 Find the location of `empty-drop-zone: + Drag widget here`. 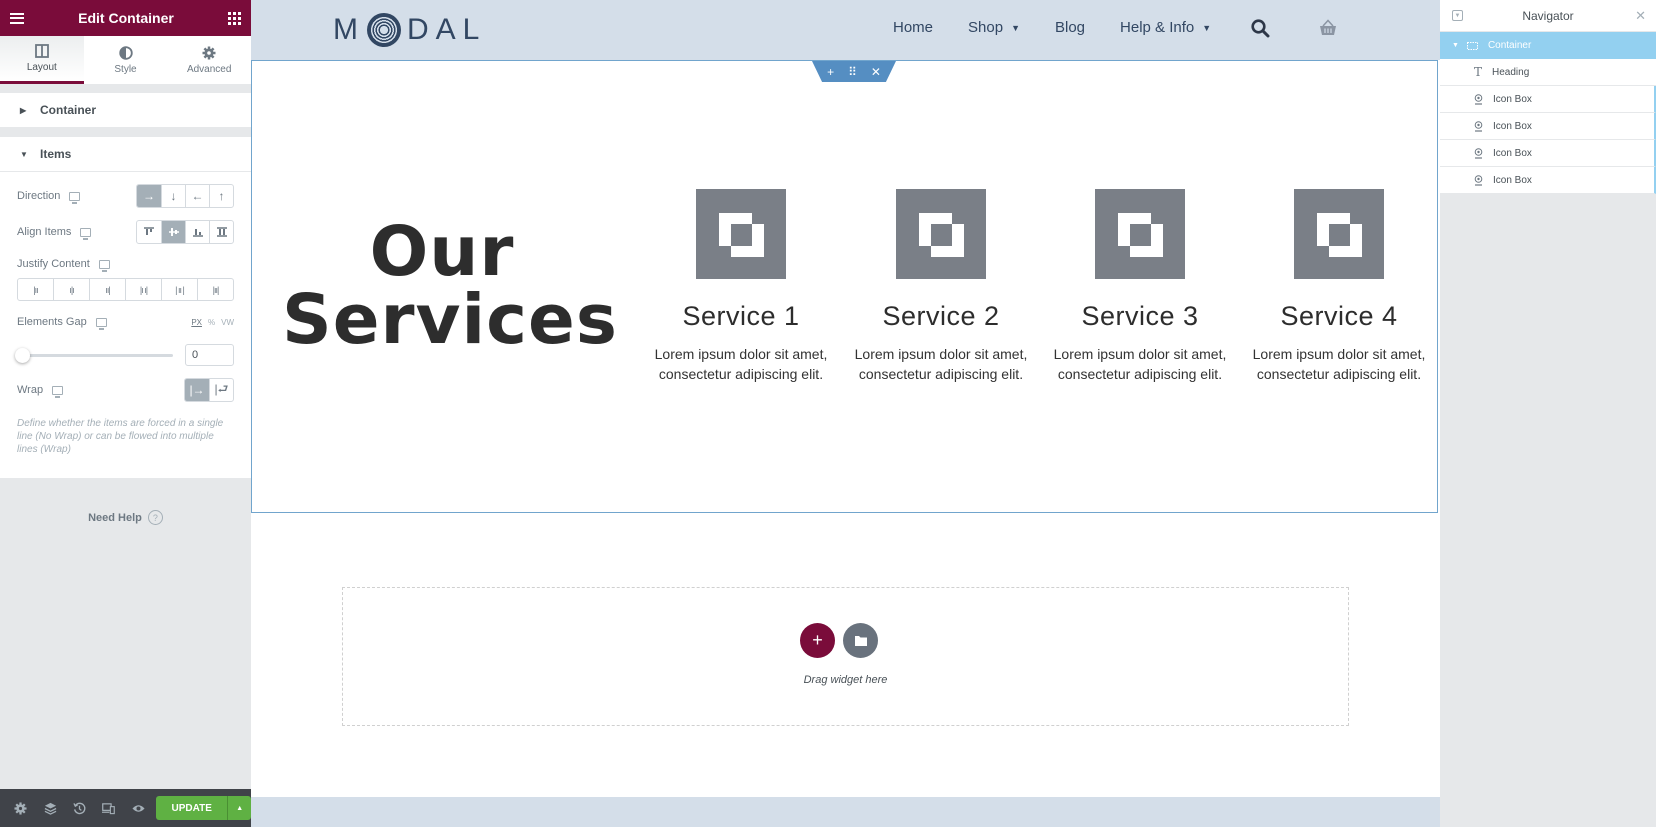

empty-drop-zone: + Drag widget here is located at coordinates (845, 656).